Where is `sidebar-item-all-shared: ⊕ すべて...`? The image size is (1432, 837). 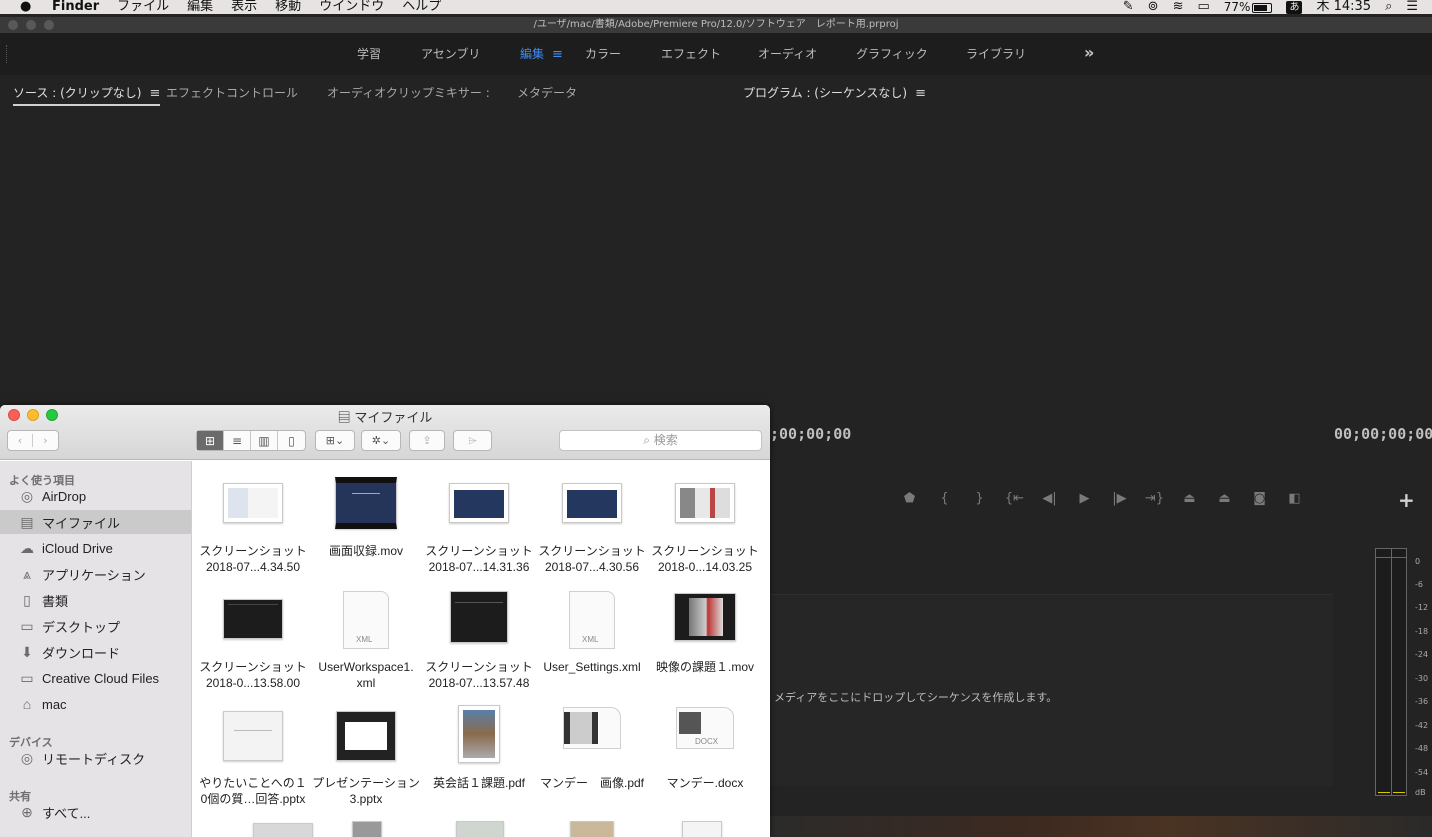
sidebar-item-all-shared: ⊕ すべて... is located at coordinates (95, 812).